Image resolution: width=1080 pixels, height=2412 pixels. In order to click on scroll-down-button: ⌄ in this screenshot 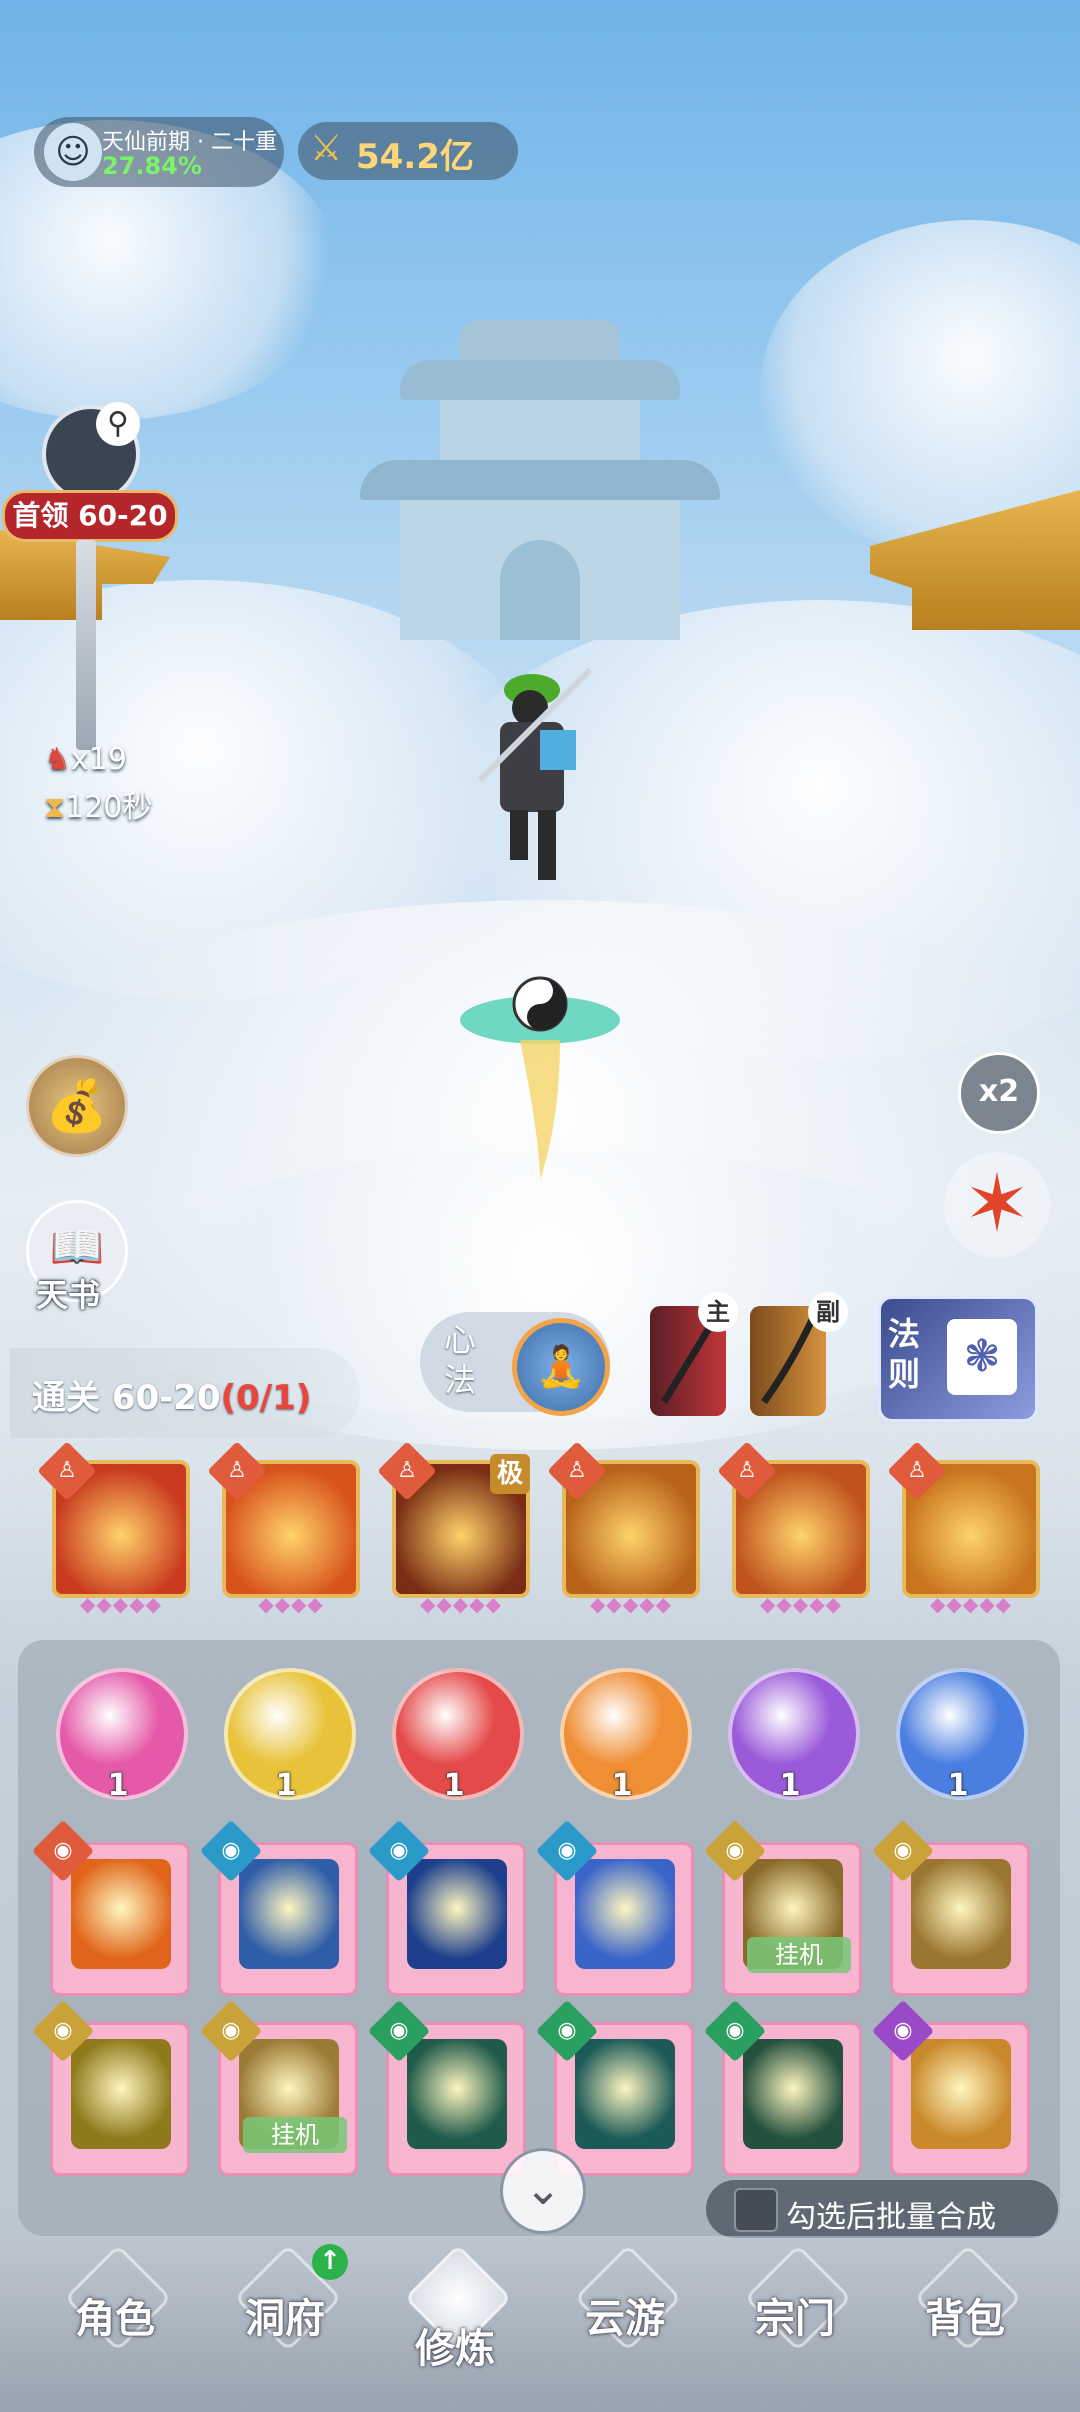, I will do `click(543, 2191)`.